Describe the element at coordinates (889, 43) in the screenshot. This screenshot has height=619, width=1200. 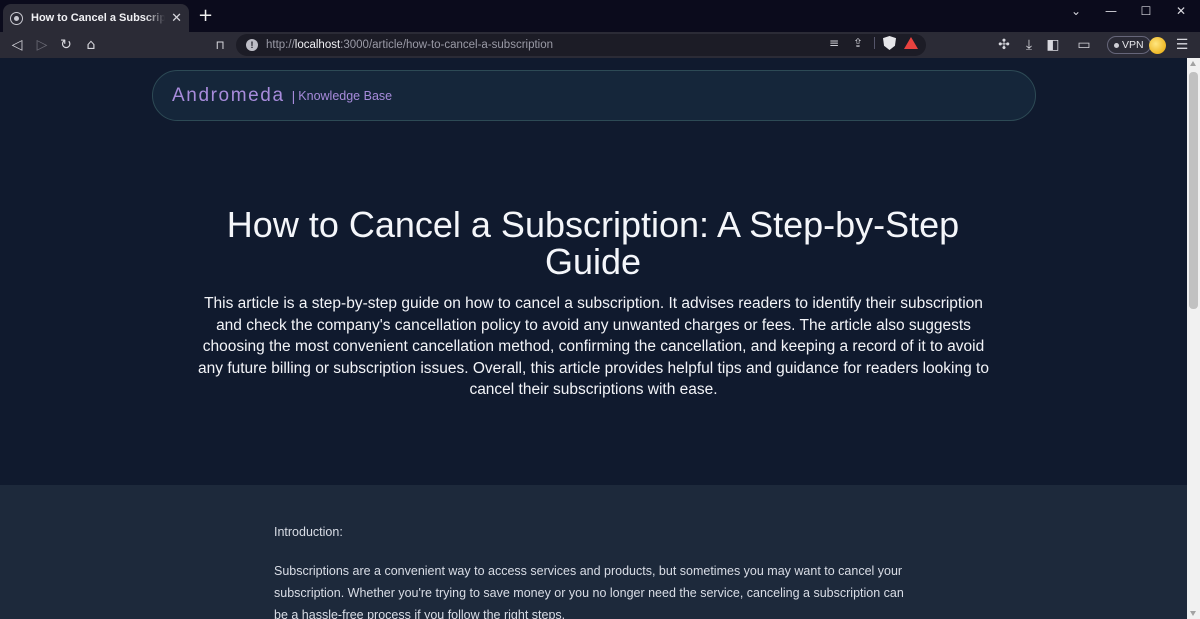
I see `brave-shields-icon` at that location.